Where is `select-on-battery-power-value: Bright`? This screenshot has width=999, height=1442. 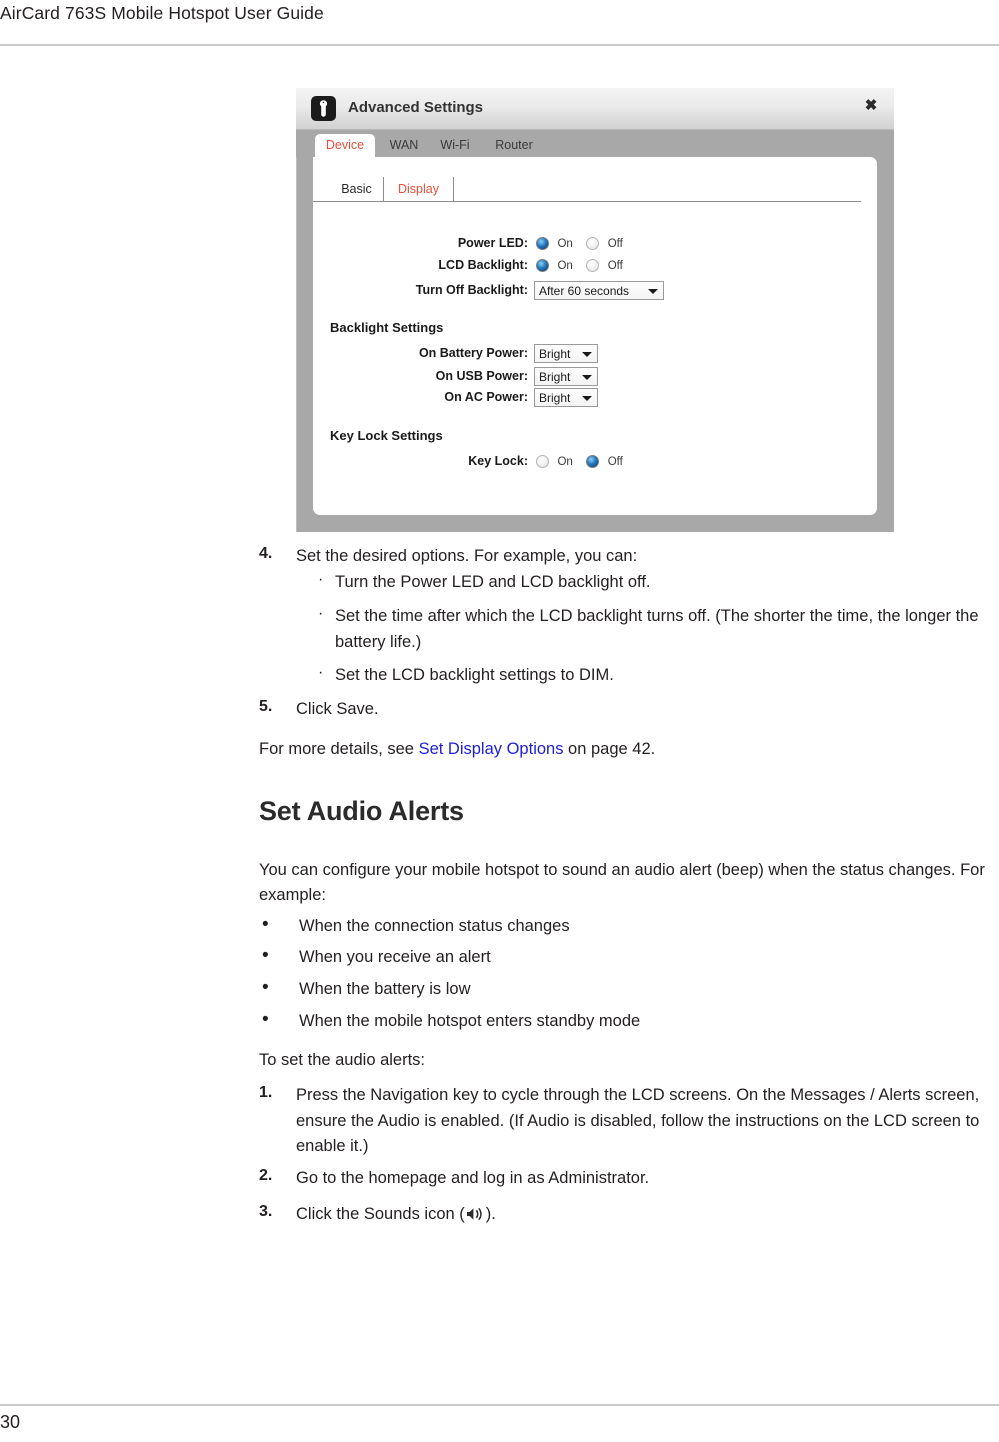 select-on-battery-power-value: Bright is located at coordinates (555, 354).